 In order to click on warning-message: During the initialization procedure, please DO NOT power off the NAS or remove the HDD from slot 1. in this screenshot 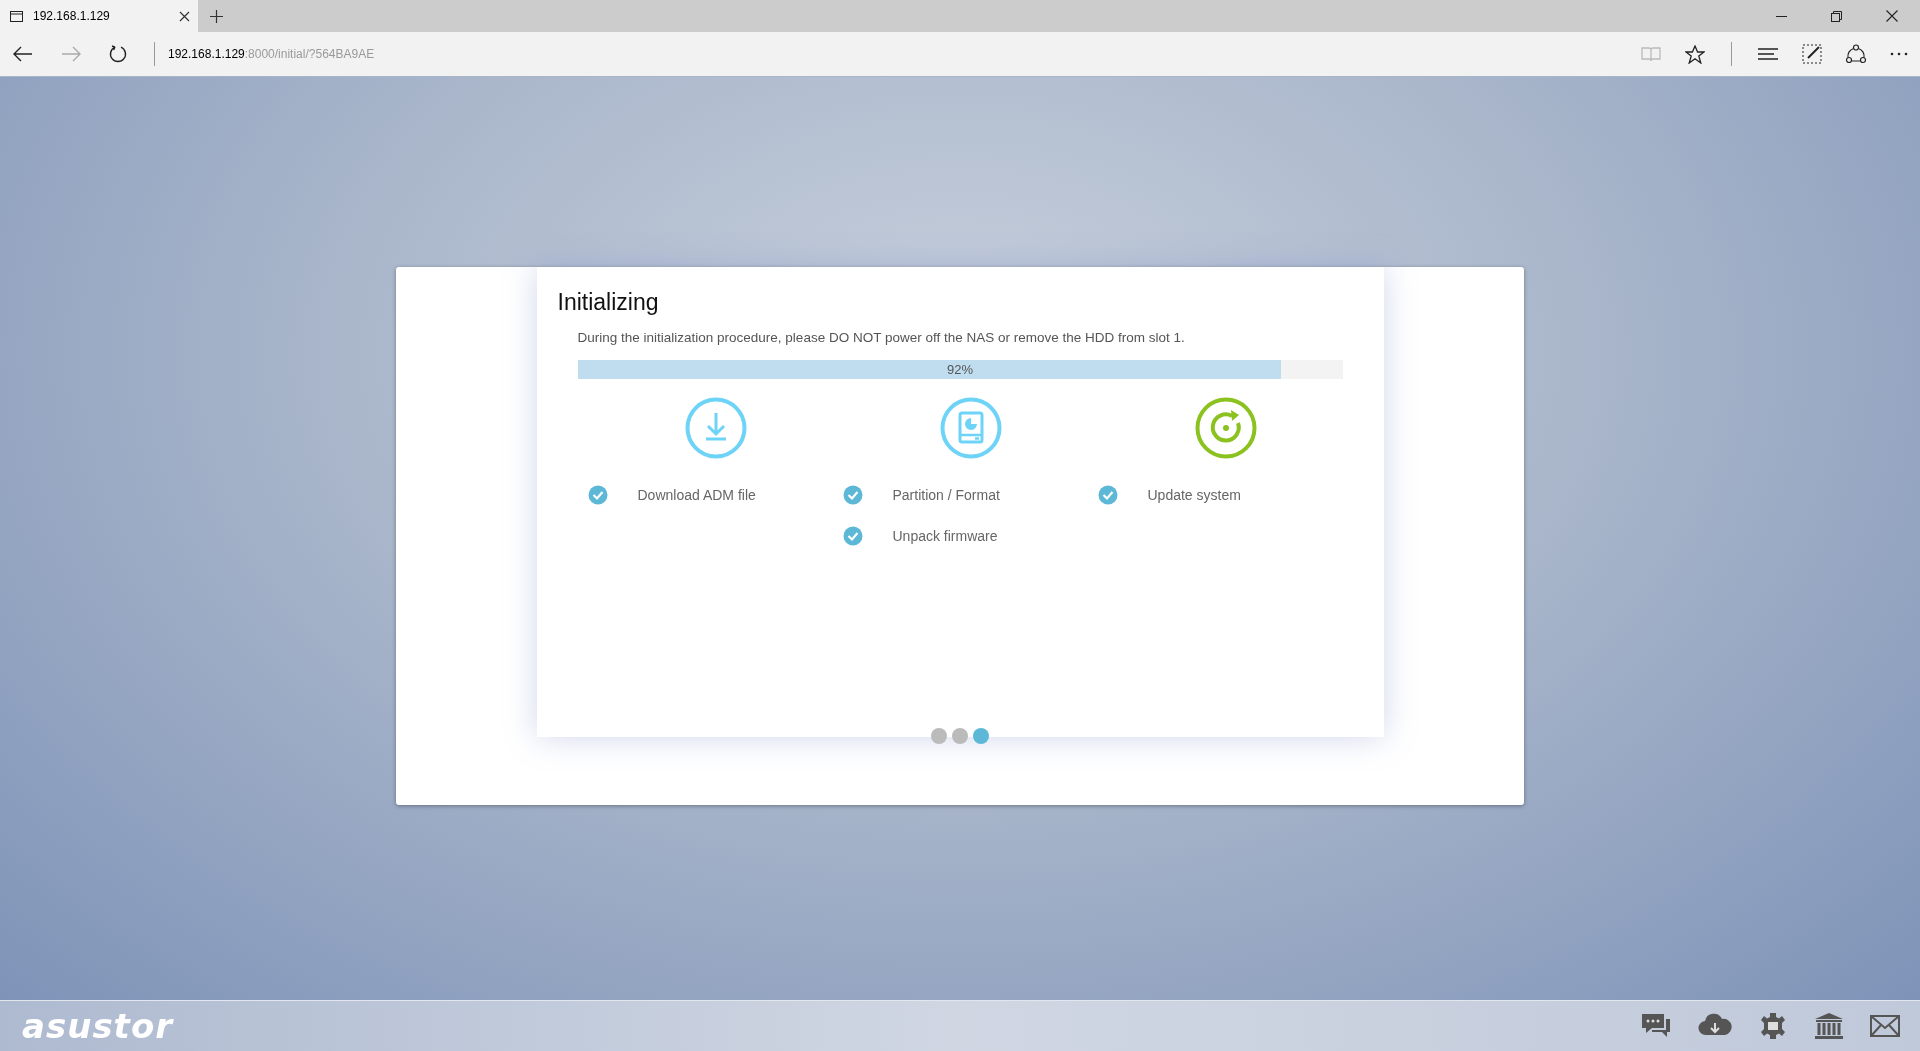, I will do `click(881, 337)`.